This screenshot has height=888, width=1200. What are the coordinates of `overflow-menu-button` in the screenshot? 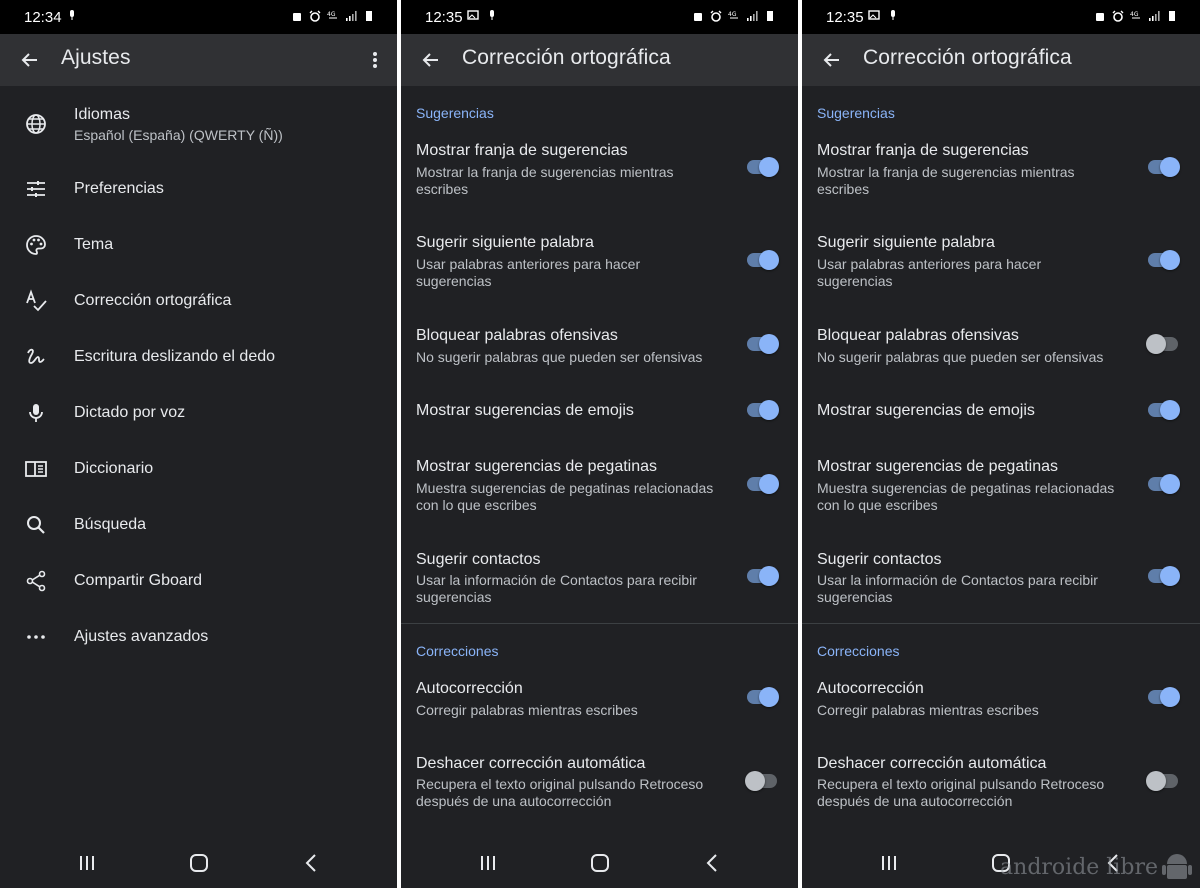 It's located at (375, 60).